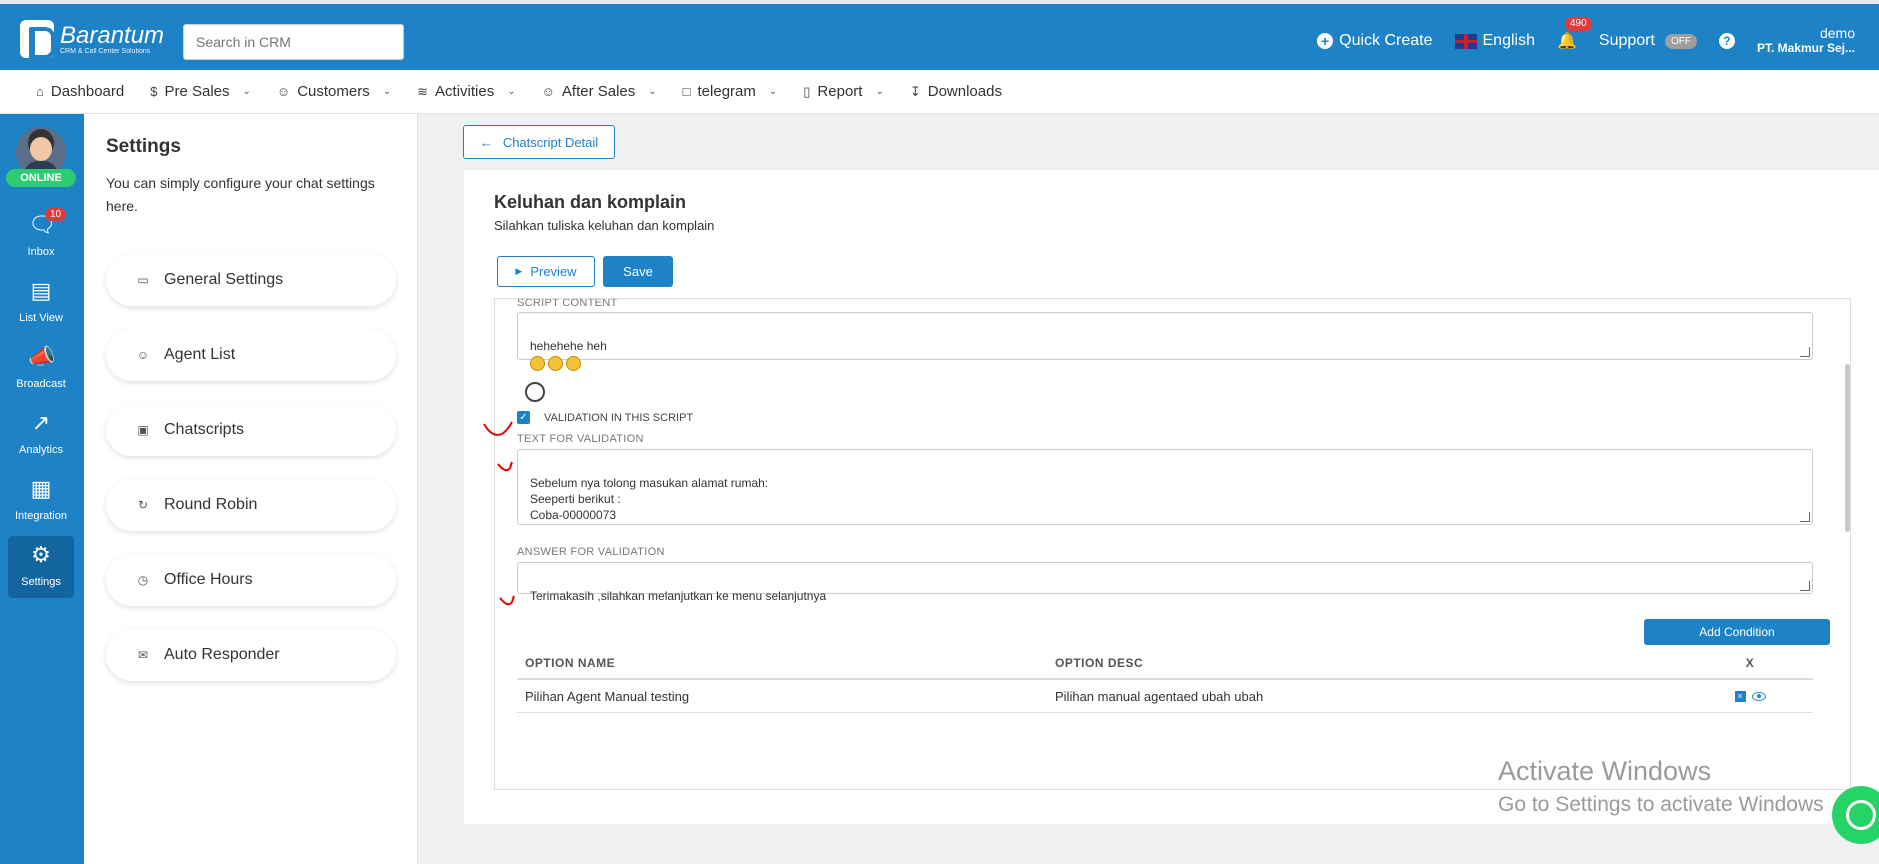  Describe the element at coordinates (1605, 771) in the screenshot. I see `watermark-line1: Activate Windows` at that location.